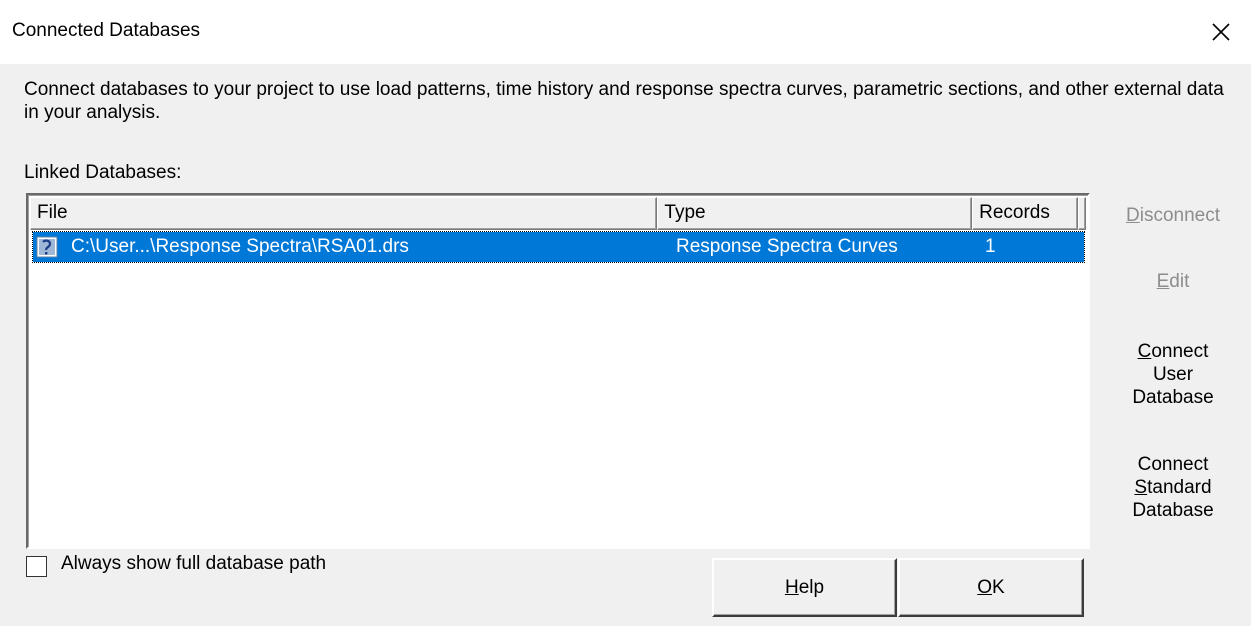  Describe the element at coordinates (344, 213) in the screenshot. I see `column-header-file: File` at that location.